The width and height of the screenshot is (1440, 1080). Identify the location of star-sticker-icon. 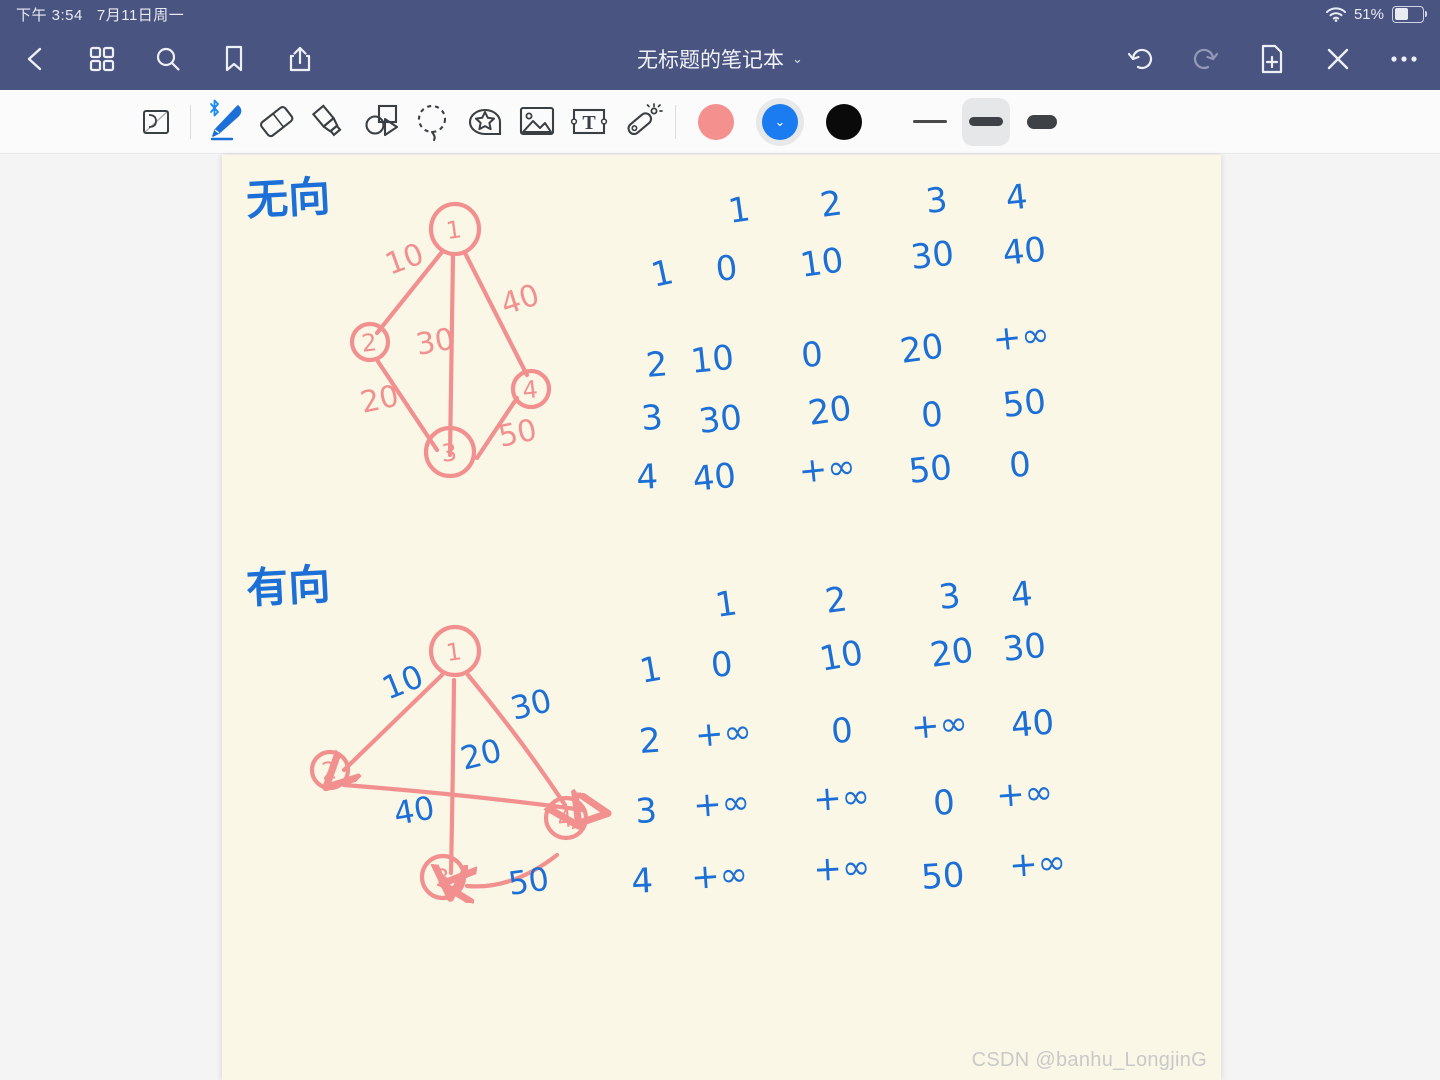
(485, 122).